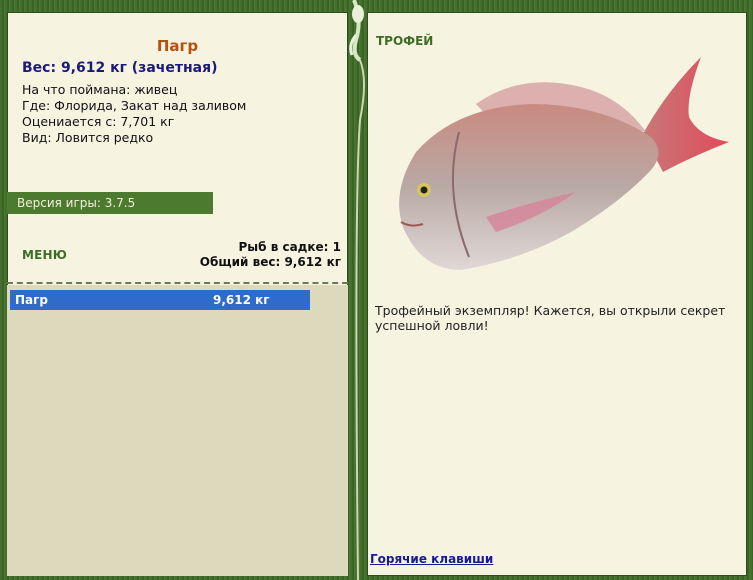  Describe the element at coordinates (31, 300) in the screenshot. I see `list-item-name: Пагр` at that location.